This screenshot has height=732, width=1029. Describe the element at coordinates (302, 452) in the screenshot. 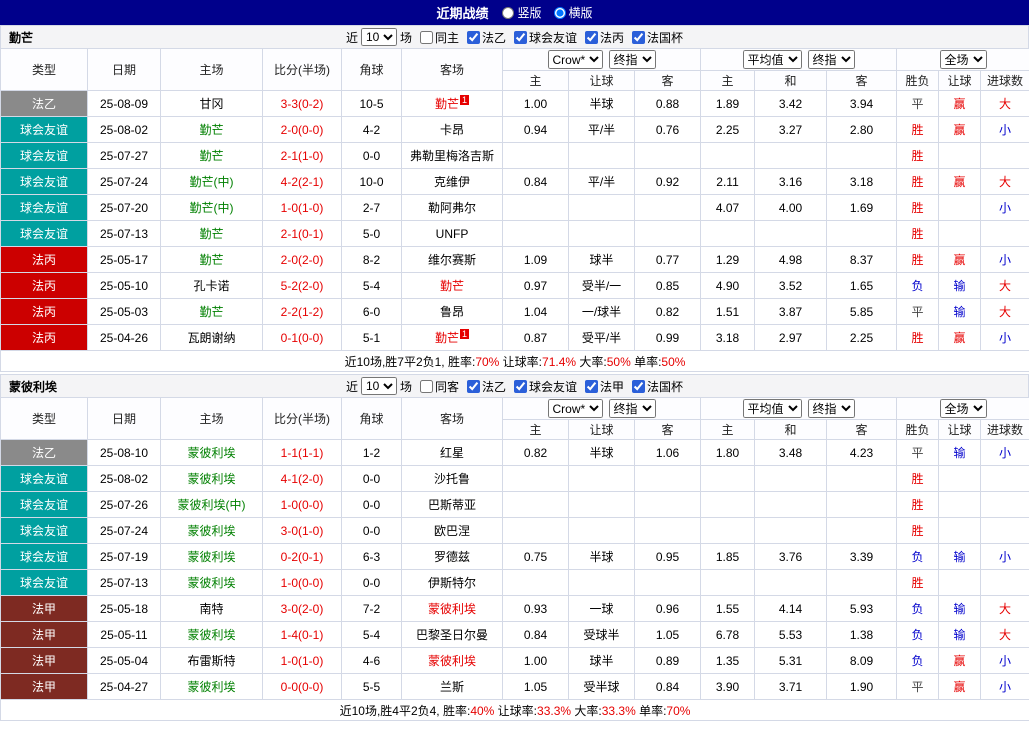

I see `match-score: 1-1(1-1)` at that location.